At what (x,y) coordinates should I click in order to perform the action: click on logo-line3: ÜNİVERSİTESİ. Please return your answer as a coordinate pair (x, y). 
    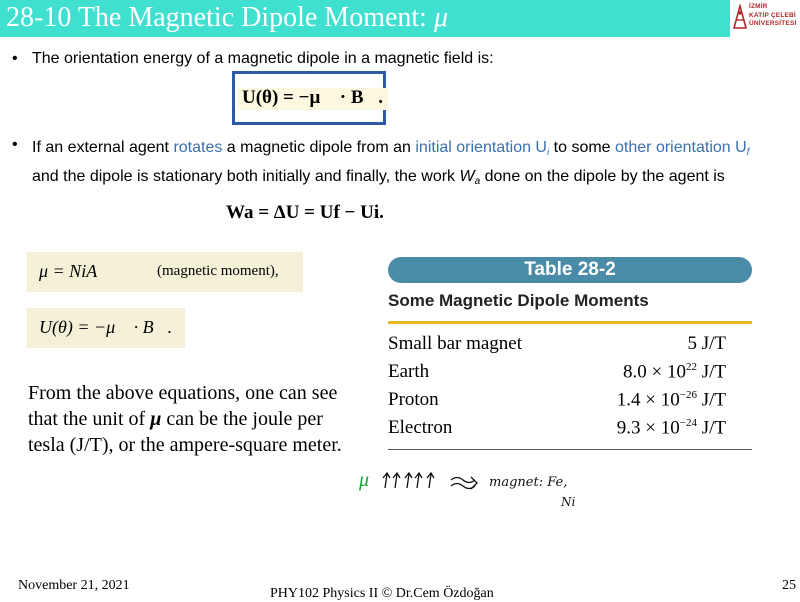
    Looking at the image, I should click on (773, 23).